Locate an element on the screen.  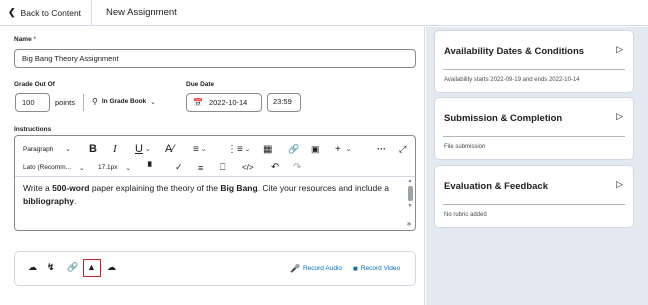
strikethrough-icon: ≡ is located at coordinates (200, 168).